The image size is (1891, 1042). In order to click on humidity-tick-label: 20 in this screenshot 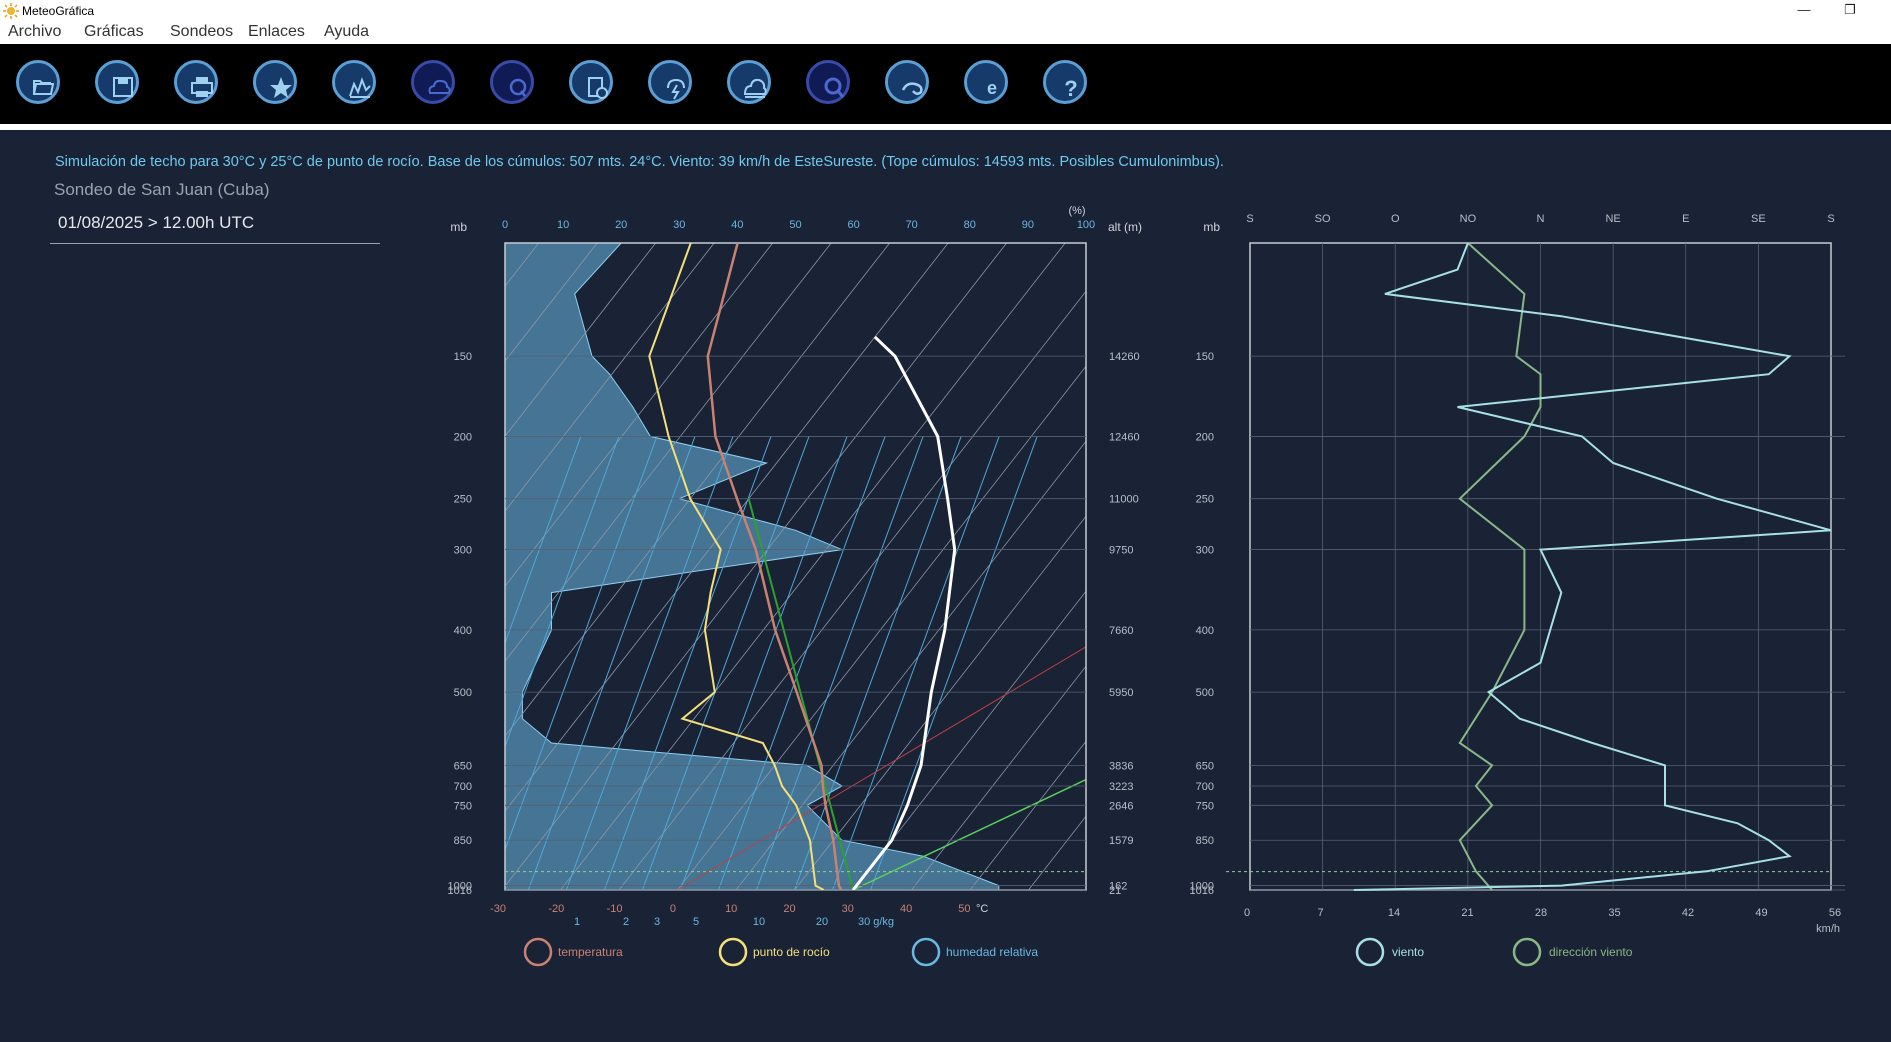, I will do `click(621, 225)`.